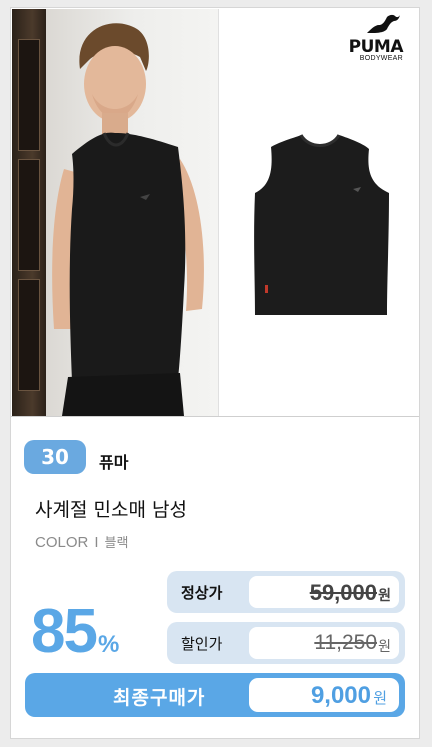 Image resolution: width=432 pixels, height=747 pixels. Describe the element at coordinates (215, 416) in the screenshot. I see `section-divider` at that location.